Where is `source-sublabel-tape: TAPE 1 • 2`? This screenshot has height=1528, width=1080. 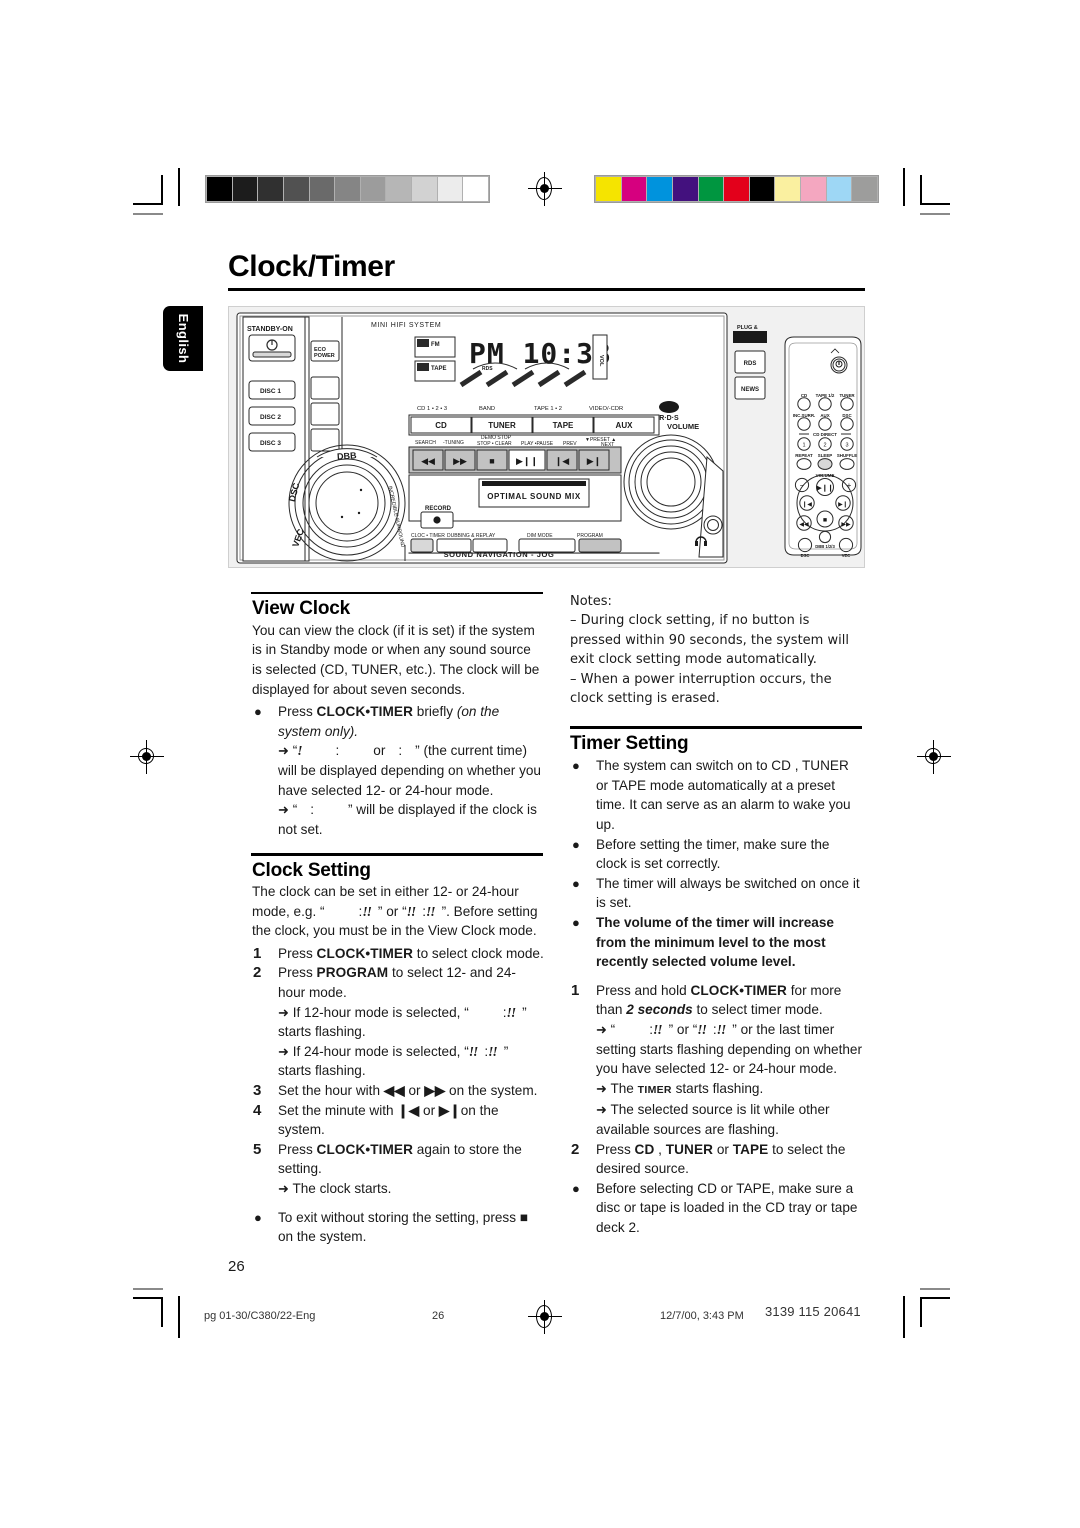 source-sublabel-tape: TAPE 1 • 2 is located at coordinates (548, 409).